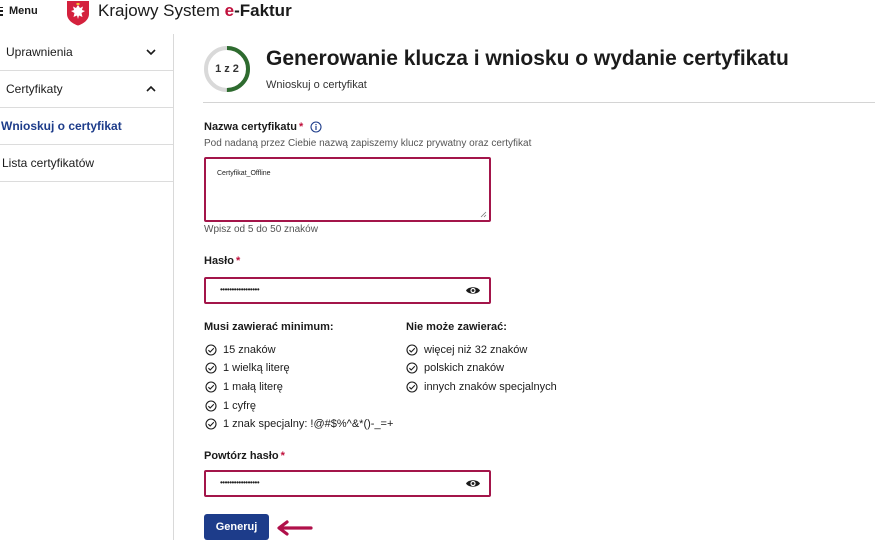 This screenshot has width=880, height=540. What do you see at coordinates (261, 229) in the screenshot?
I see `certificate-name-length-hint: Wpisz od 5 do 50 znaków` at bounding box center [261, 229].